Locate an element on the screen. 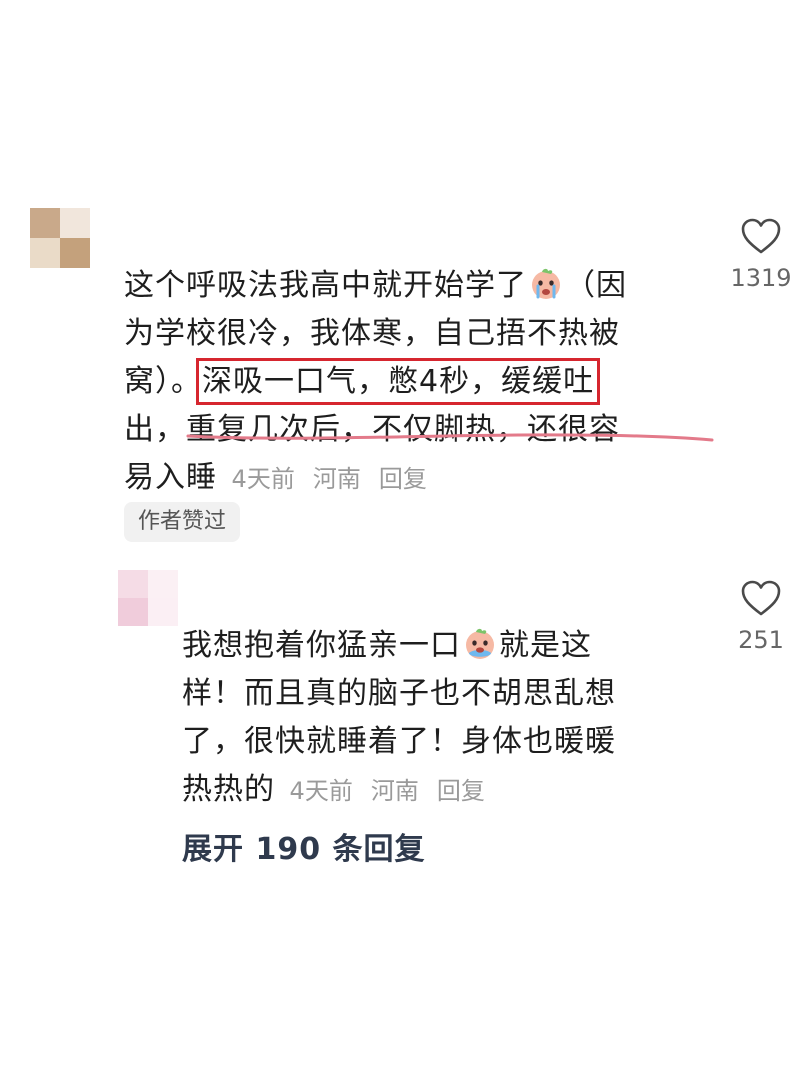 The height and width of the screenshot is (1080, 810). like-count: 251 is located at coordinates (761, 640).